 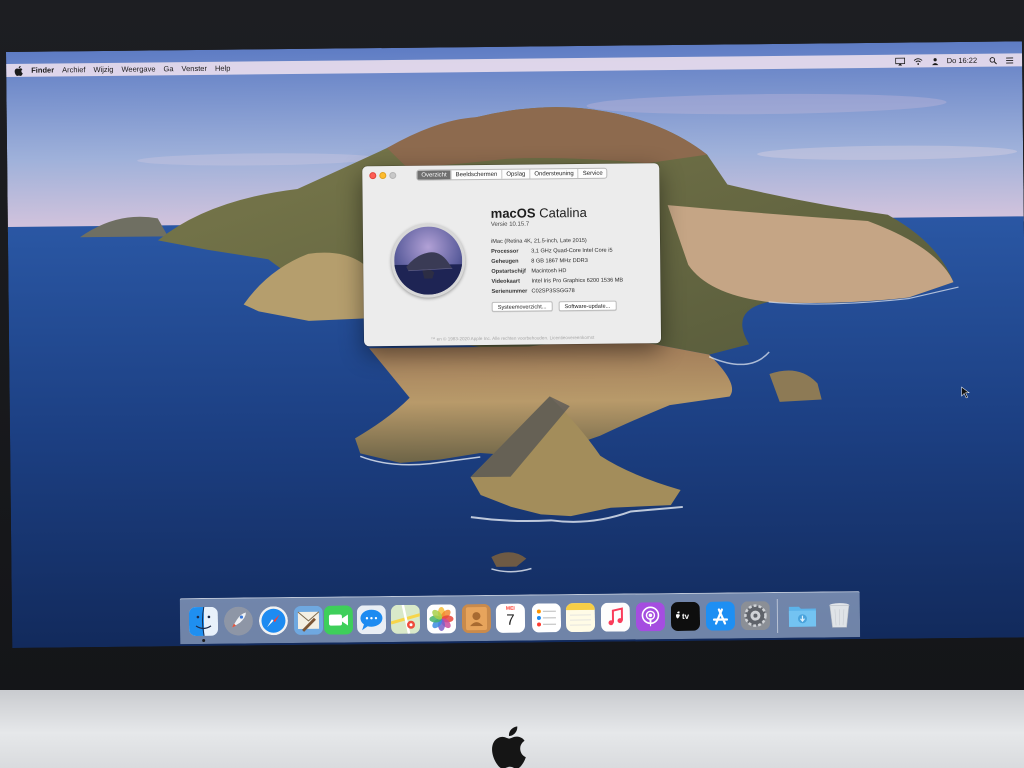 I want to click on tab-opslag: Opslag, so click(x=516, y=174).